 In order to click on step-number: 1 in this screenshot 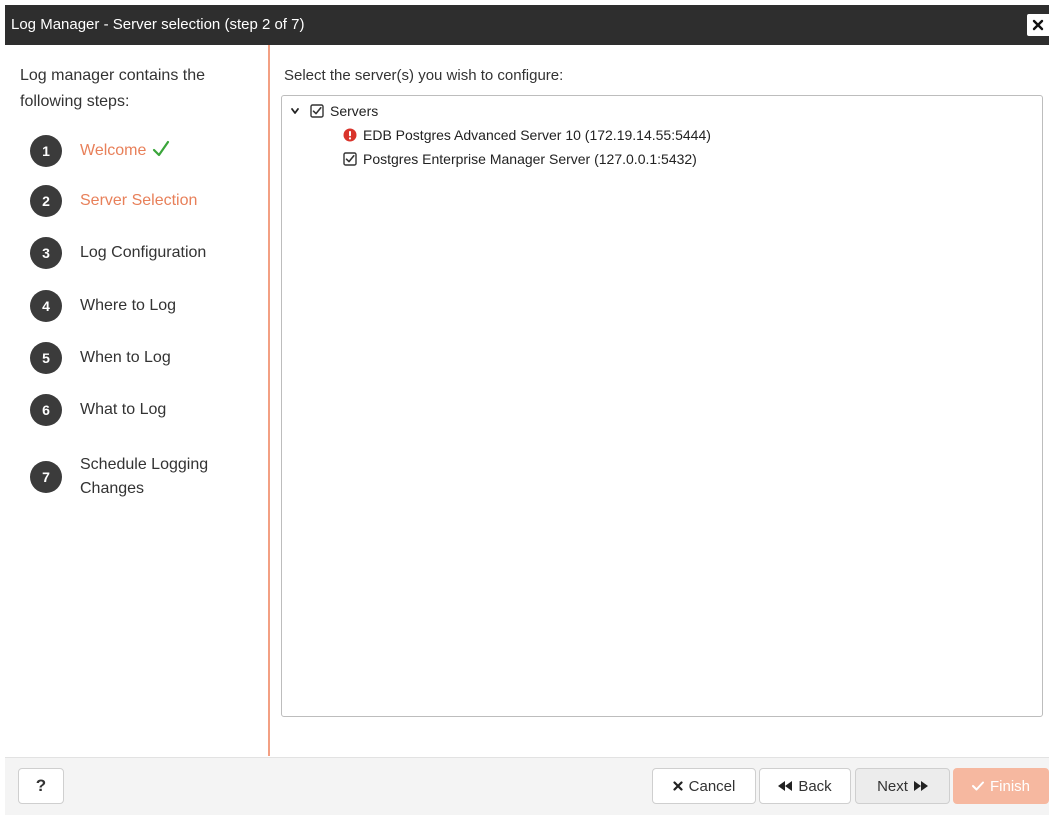, I will do `click(46, 151)`.